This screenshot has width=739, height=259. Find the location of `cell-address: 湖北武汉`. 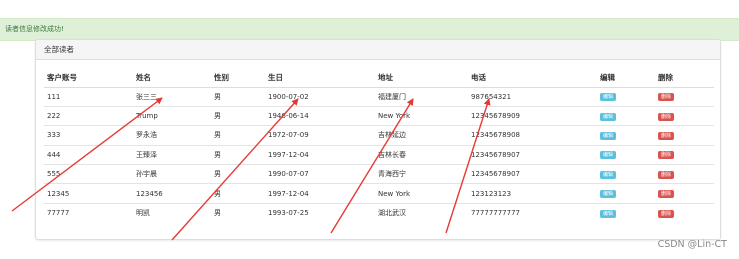

cell-address: 湖北武汉 is located at coordinates (421, 212).